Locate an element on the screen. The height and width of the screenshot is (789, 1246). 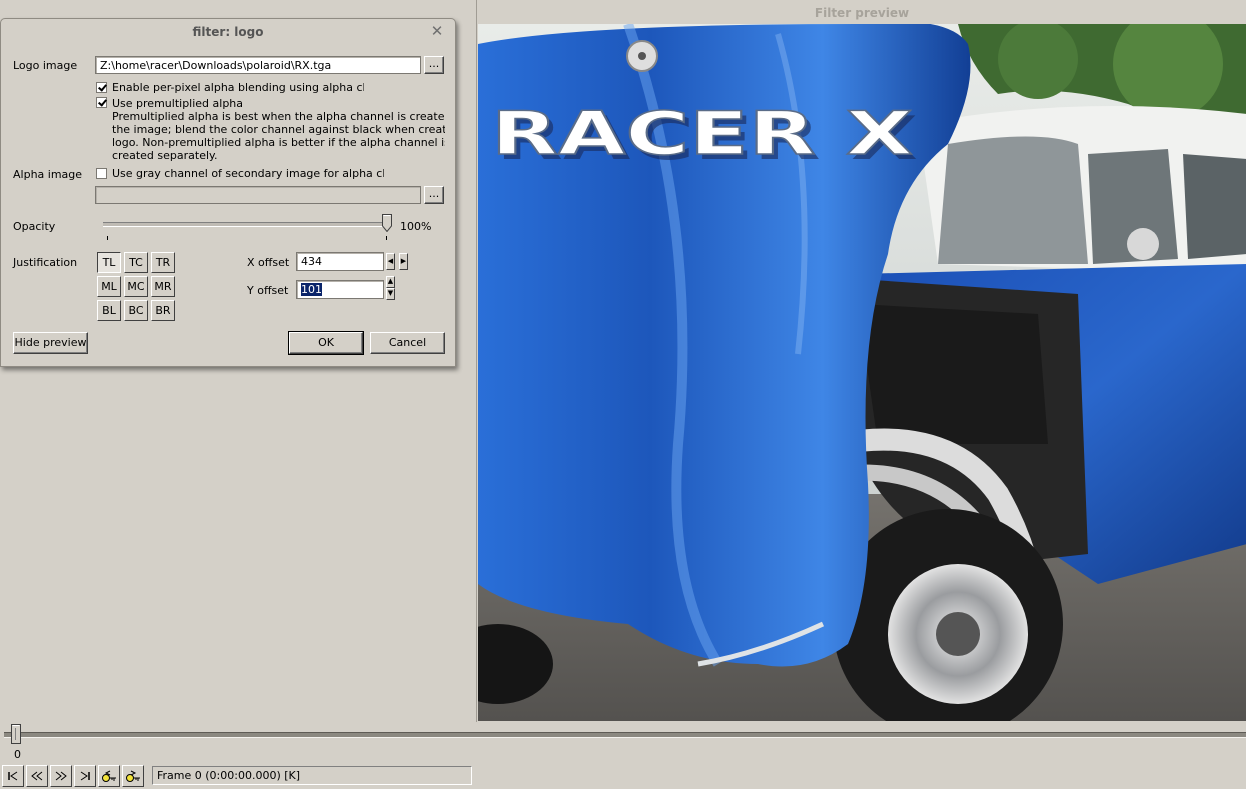
close-icon: ✕ is located at coordinates (437, 31).